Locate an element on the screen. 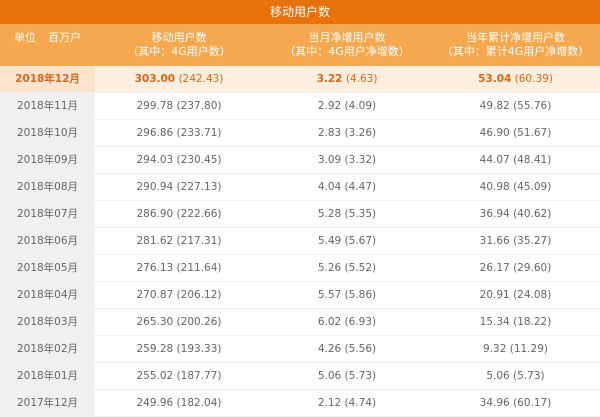 Image resolution: width=600 pixels, height=417 pixels. month-cell: 2018年10月 is located at coordinates (47, 133).